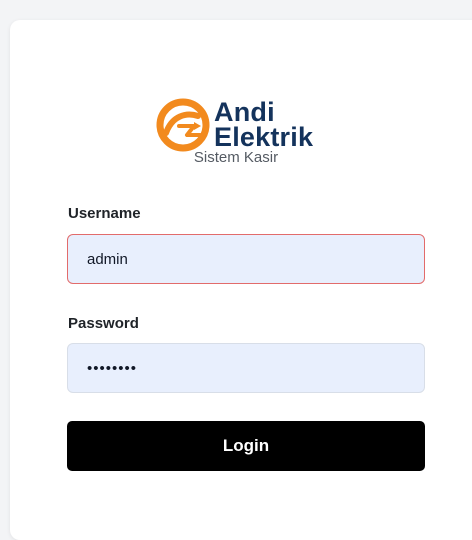  Describe the element at coordinates (264, 137) in the screenshot. I see `brand-name-line2: Elektrik` at that location.